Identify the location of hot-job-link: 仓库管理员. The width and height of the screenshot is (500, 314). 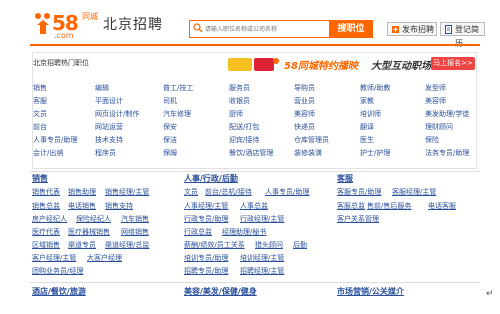
(311, 140).